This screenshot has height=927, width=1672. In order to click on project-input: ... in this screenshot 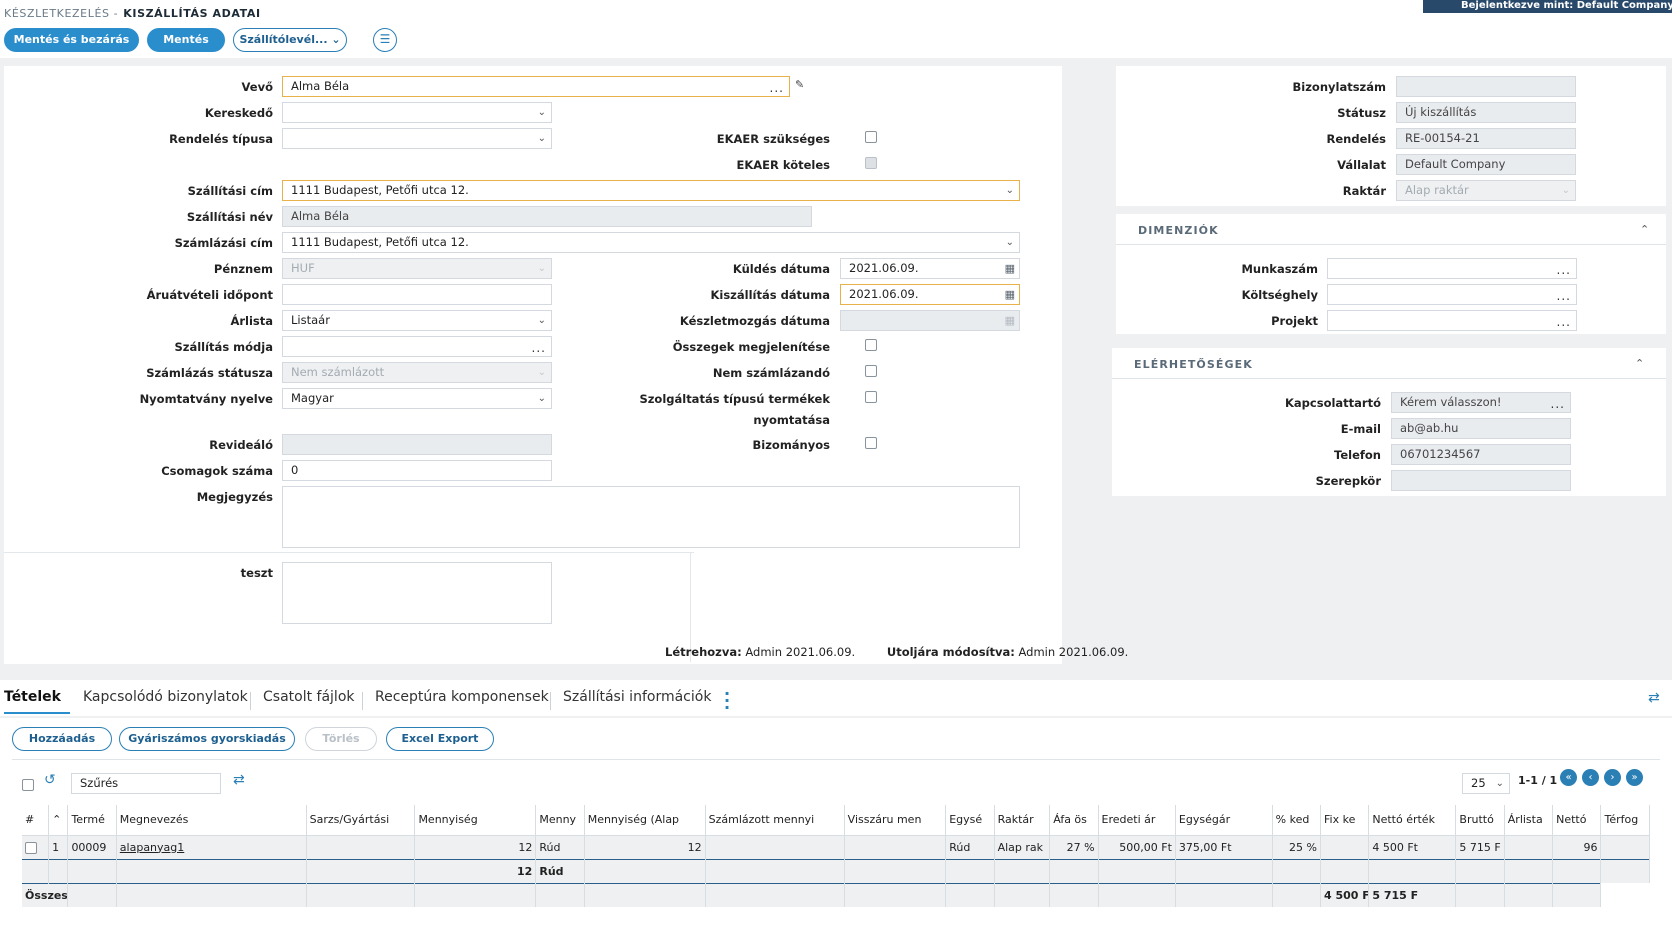, I will do `click(1452, 320)`.